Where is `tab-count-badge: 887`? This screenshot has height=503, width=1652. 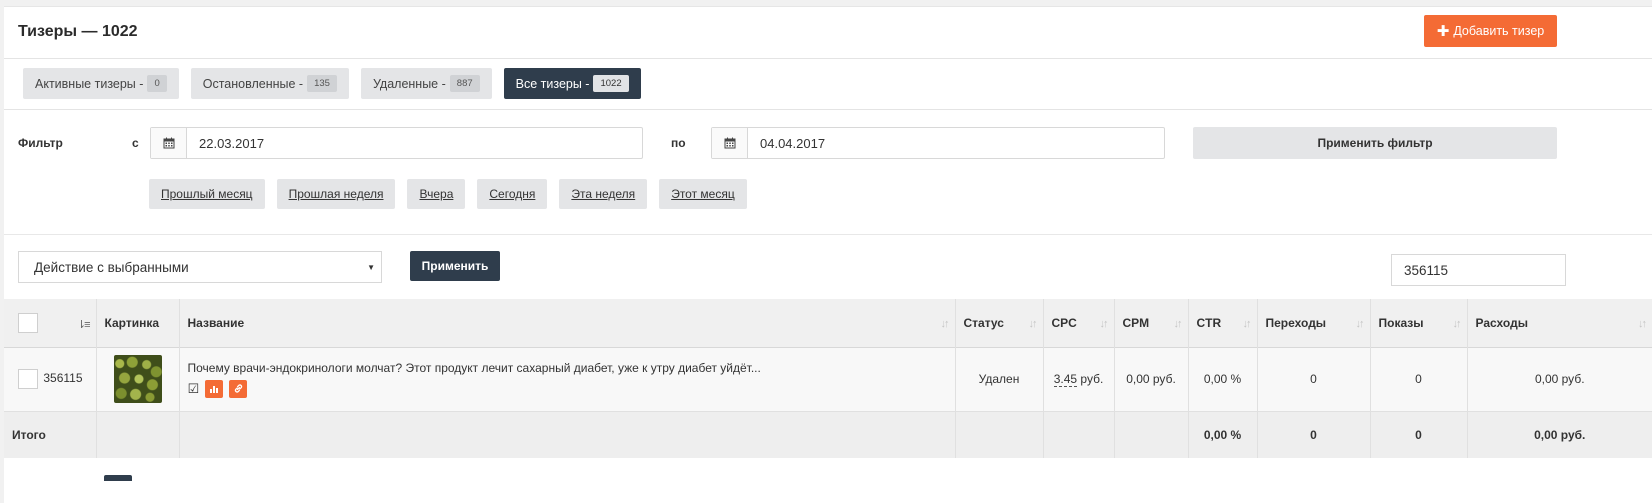
tab-count-badge: 887 is located at coordinates (464, 83).